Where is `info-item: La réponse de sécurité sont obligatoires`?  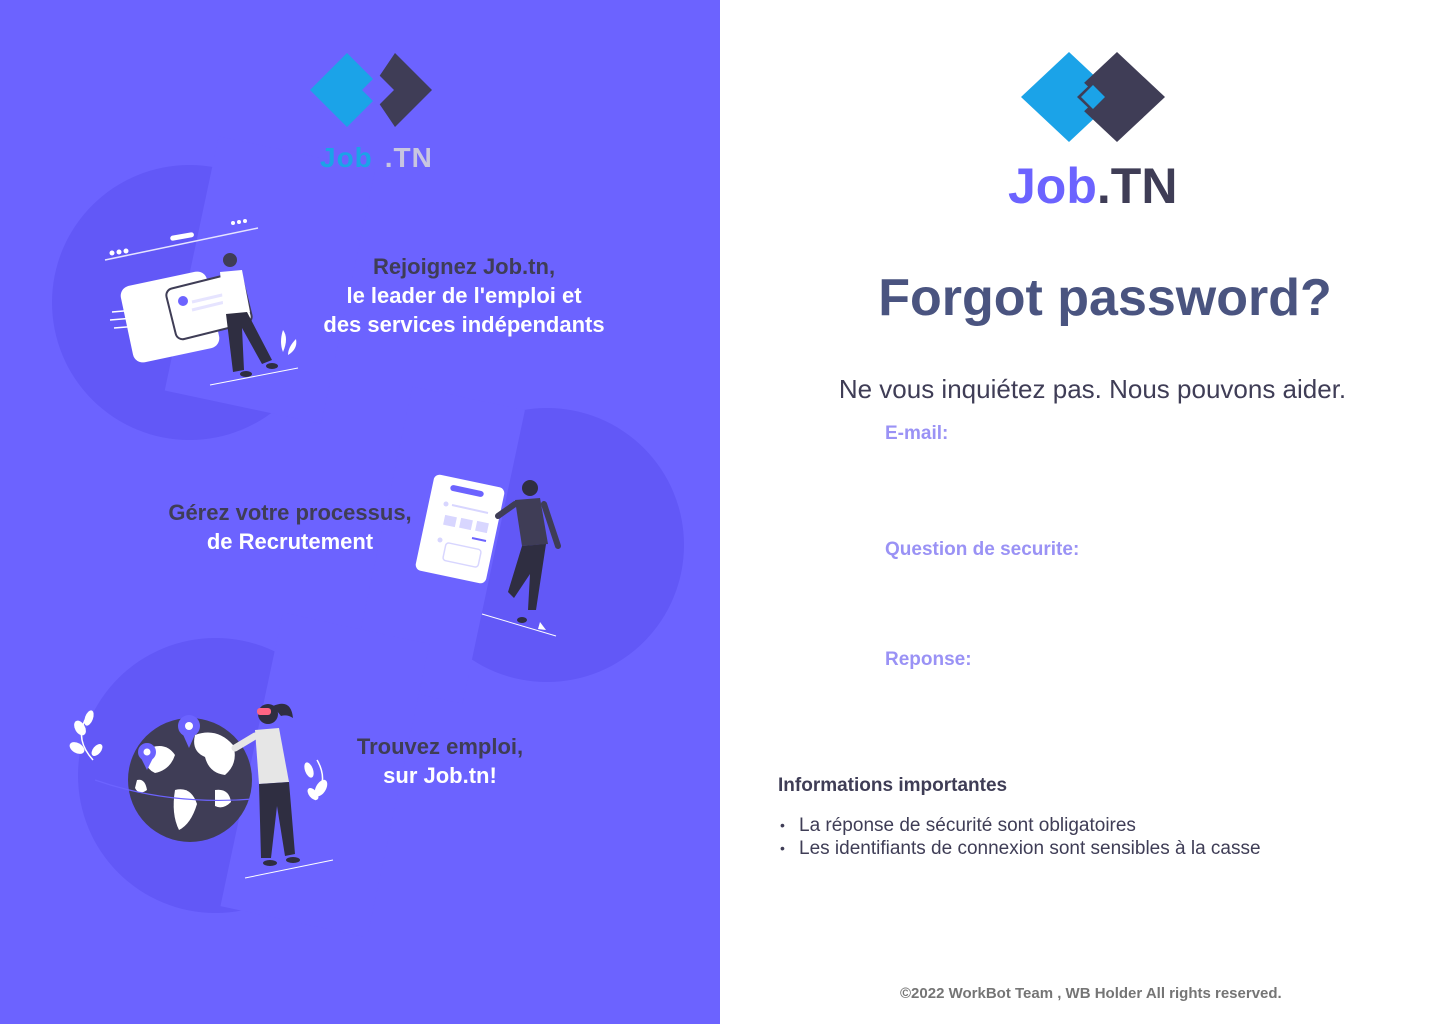
info-item: La réponse de sécurité sont obligatoires is located at coordinates (1019, 825).